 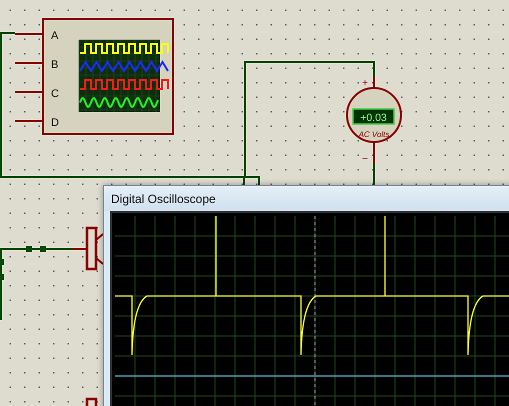 What do you see at coordinates (163, 199) in the screenshot?
I see `window-title: Digital Oscilloscope` at bounding box center [163, 199].